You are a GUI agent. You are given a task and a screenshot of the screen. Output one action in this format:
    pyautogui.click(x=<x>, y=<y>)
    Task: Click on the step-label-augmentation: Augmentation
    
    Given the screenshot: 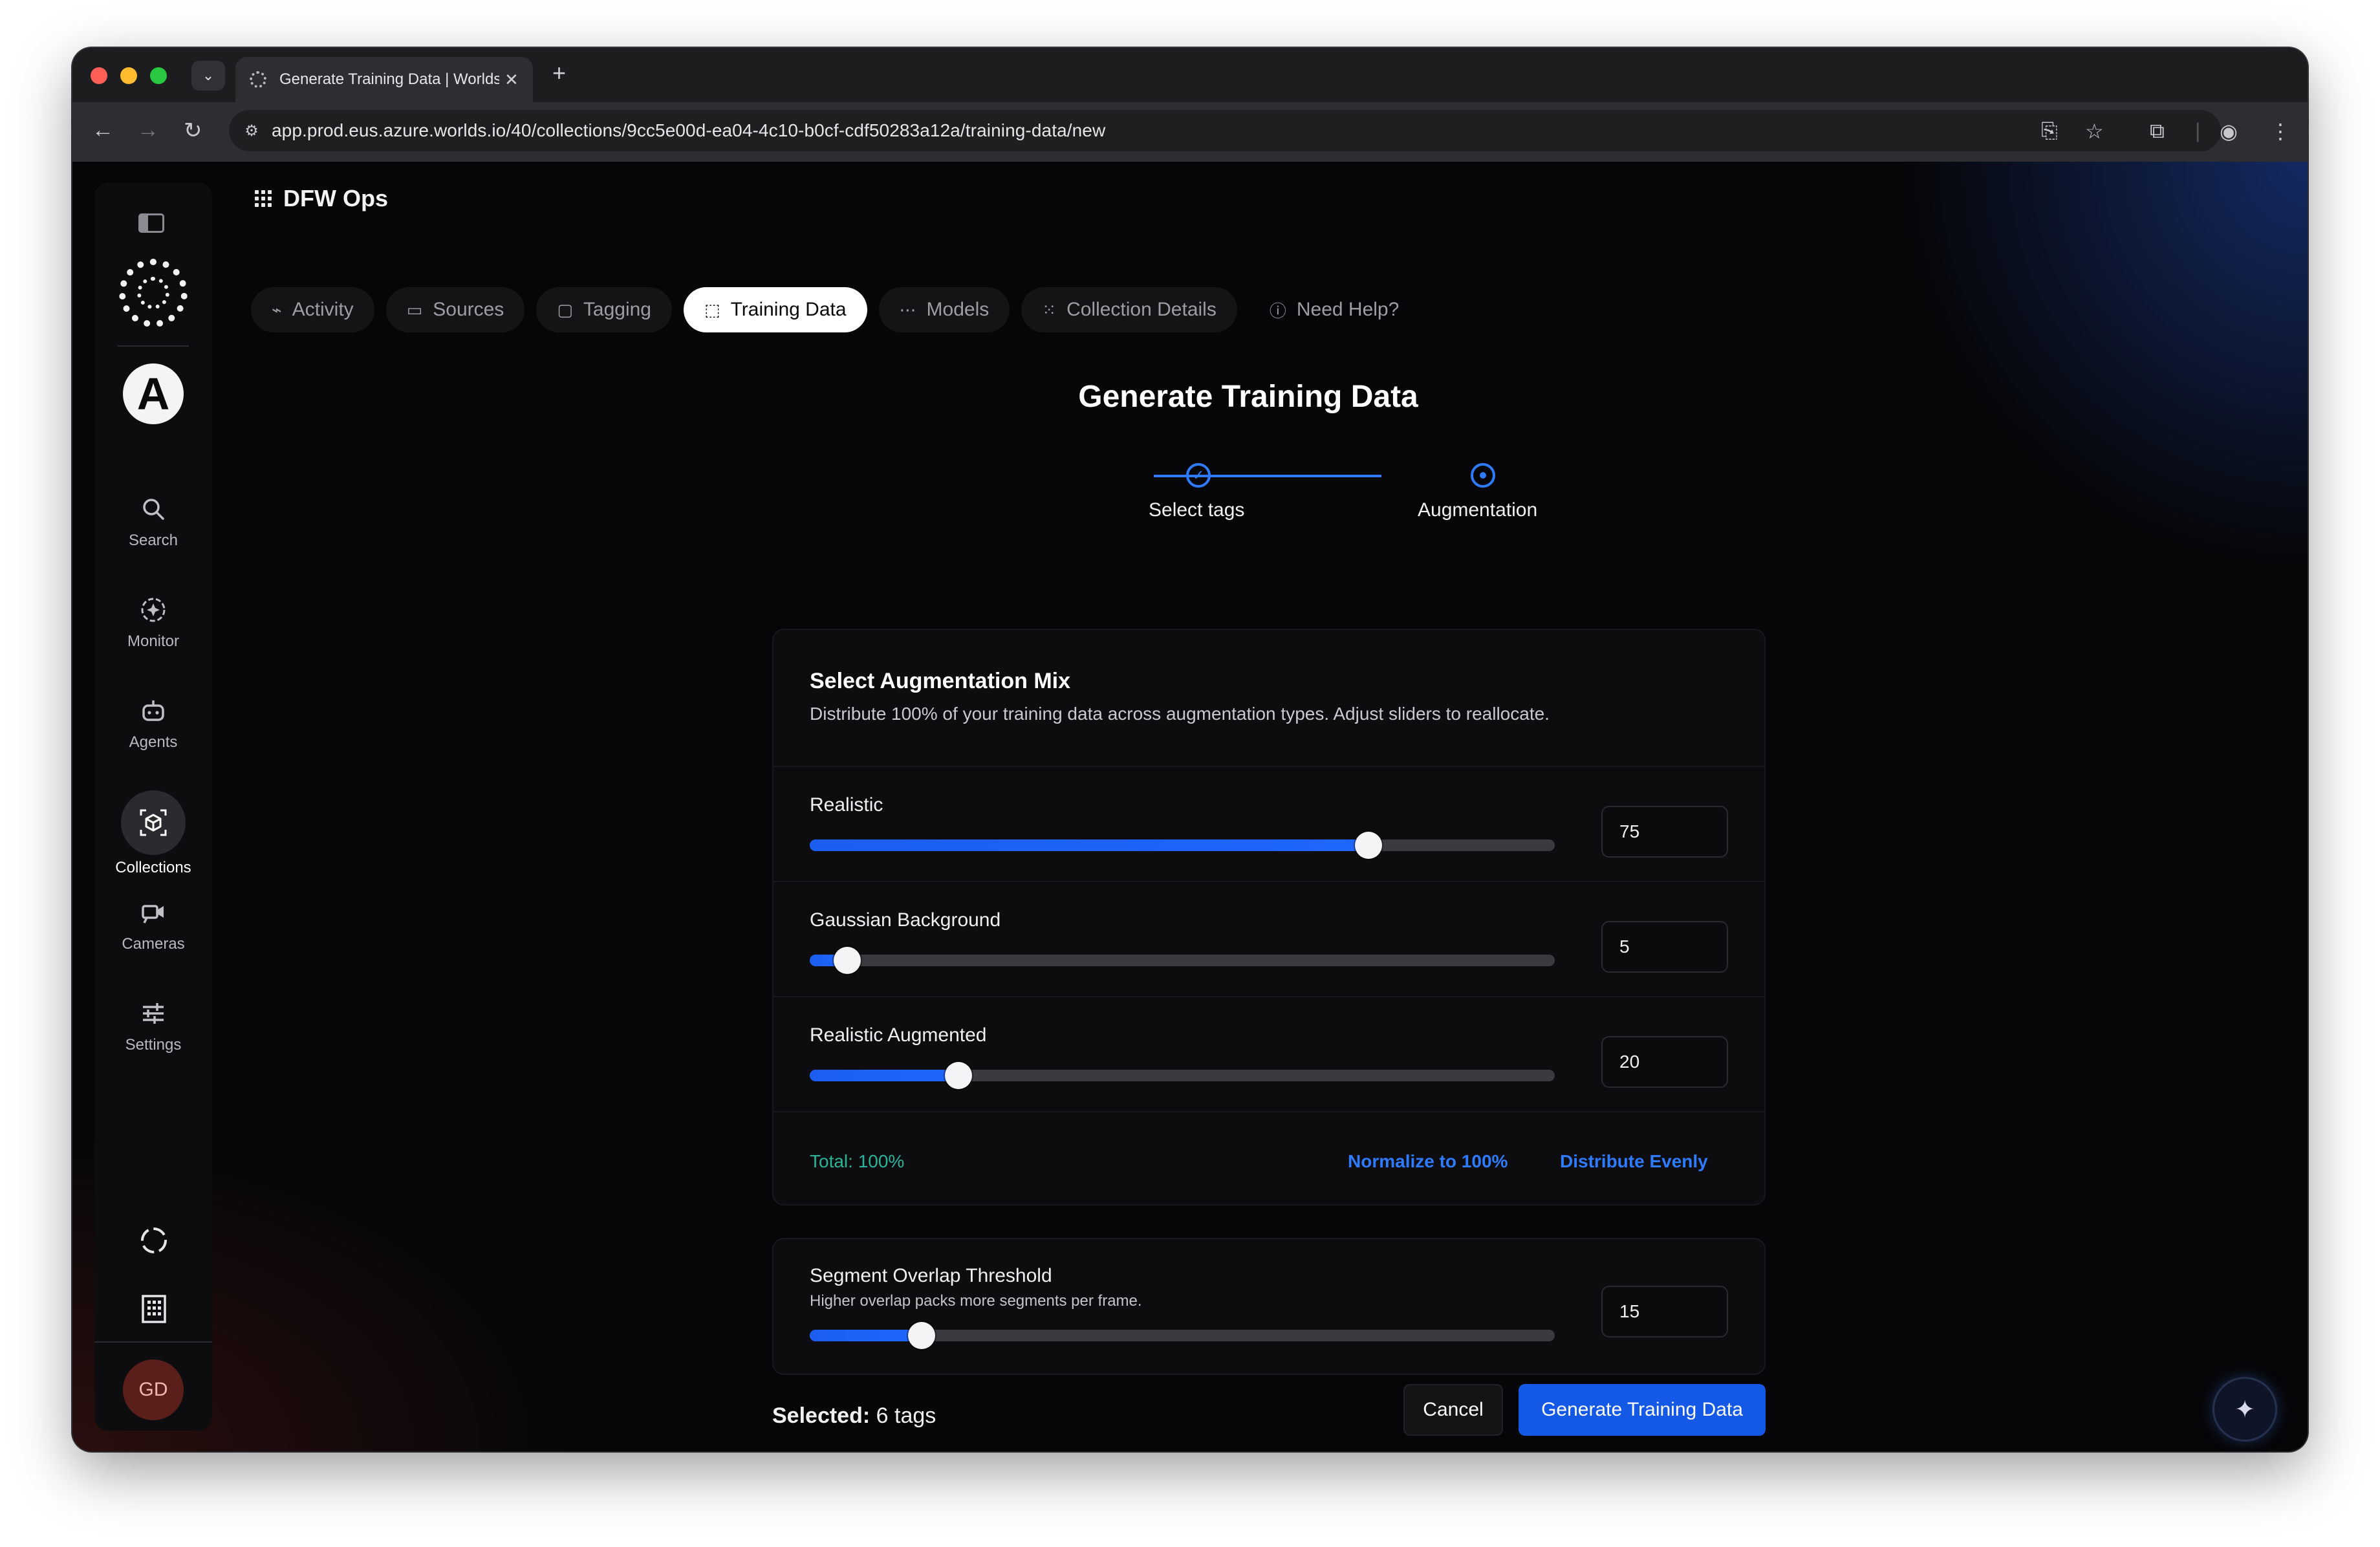 What is the action you would take?
    pyautogui.click(x=1478, y=510)
    